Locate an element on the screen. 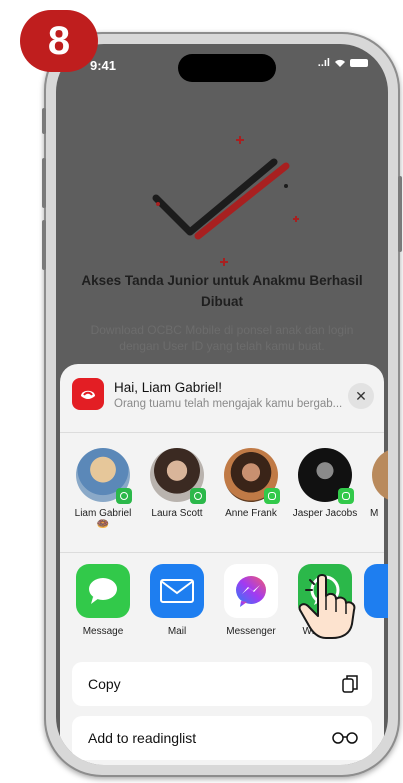 This screenshot has width=403, height=783. copy-action: Copy is located at coordinates (222, 684).